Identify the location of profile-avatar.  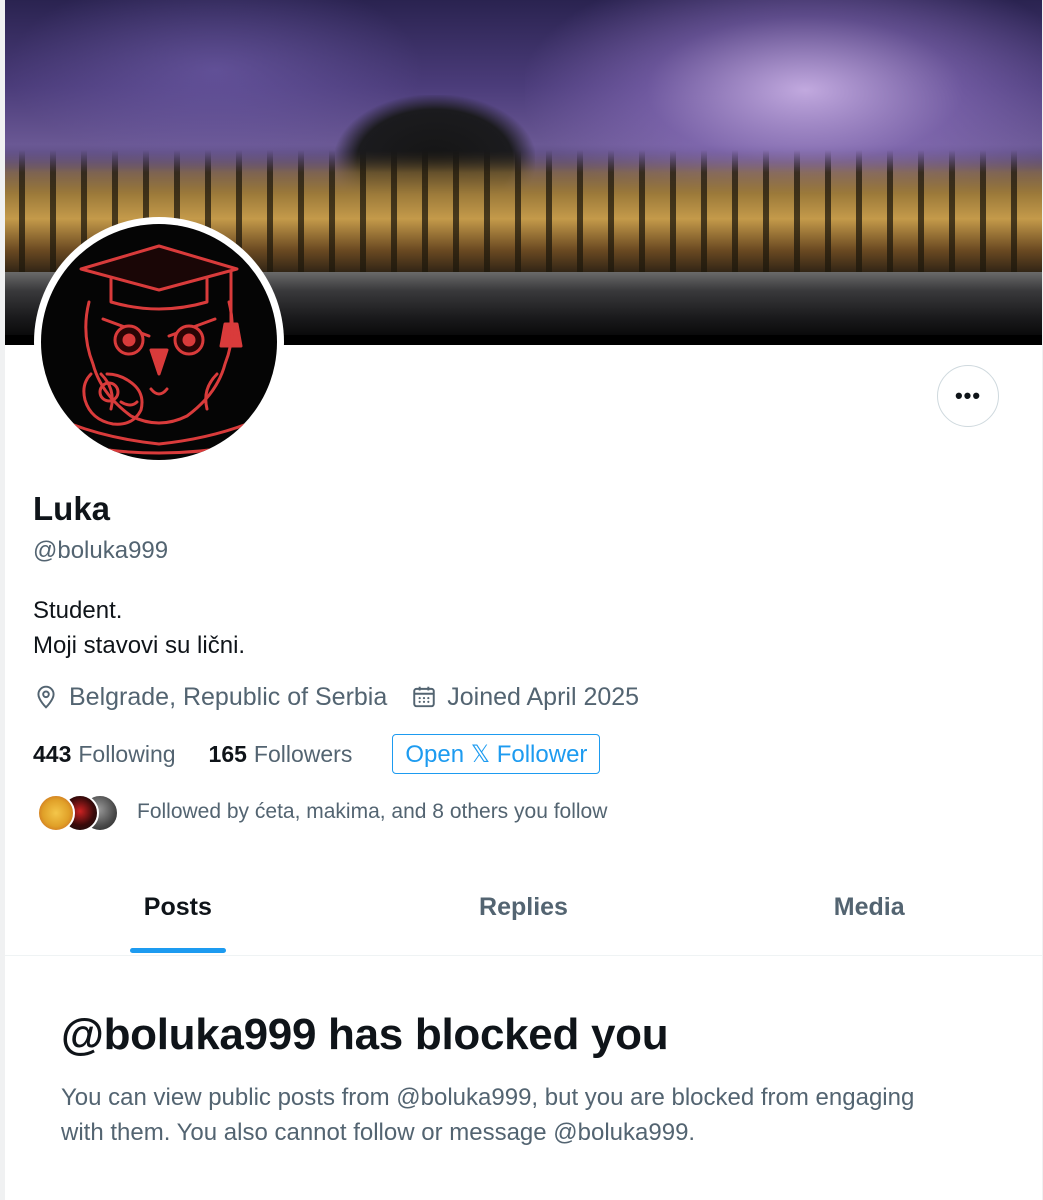
(159, 342).